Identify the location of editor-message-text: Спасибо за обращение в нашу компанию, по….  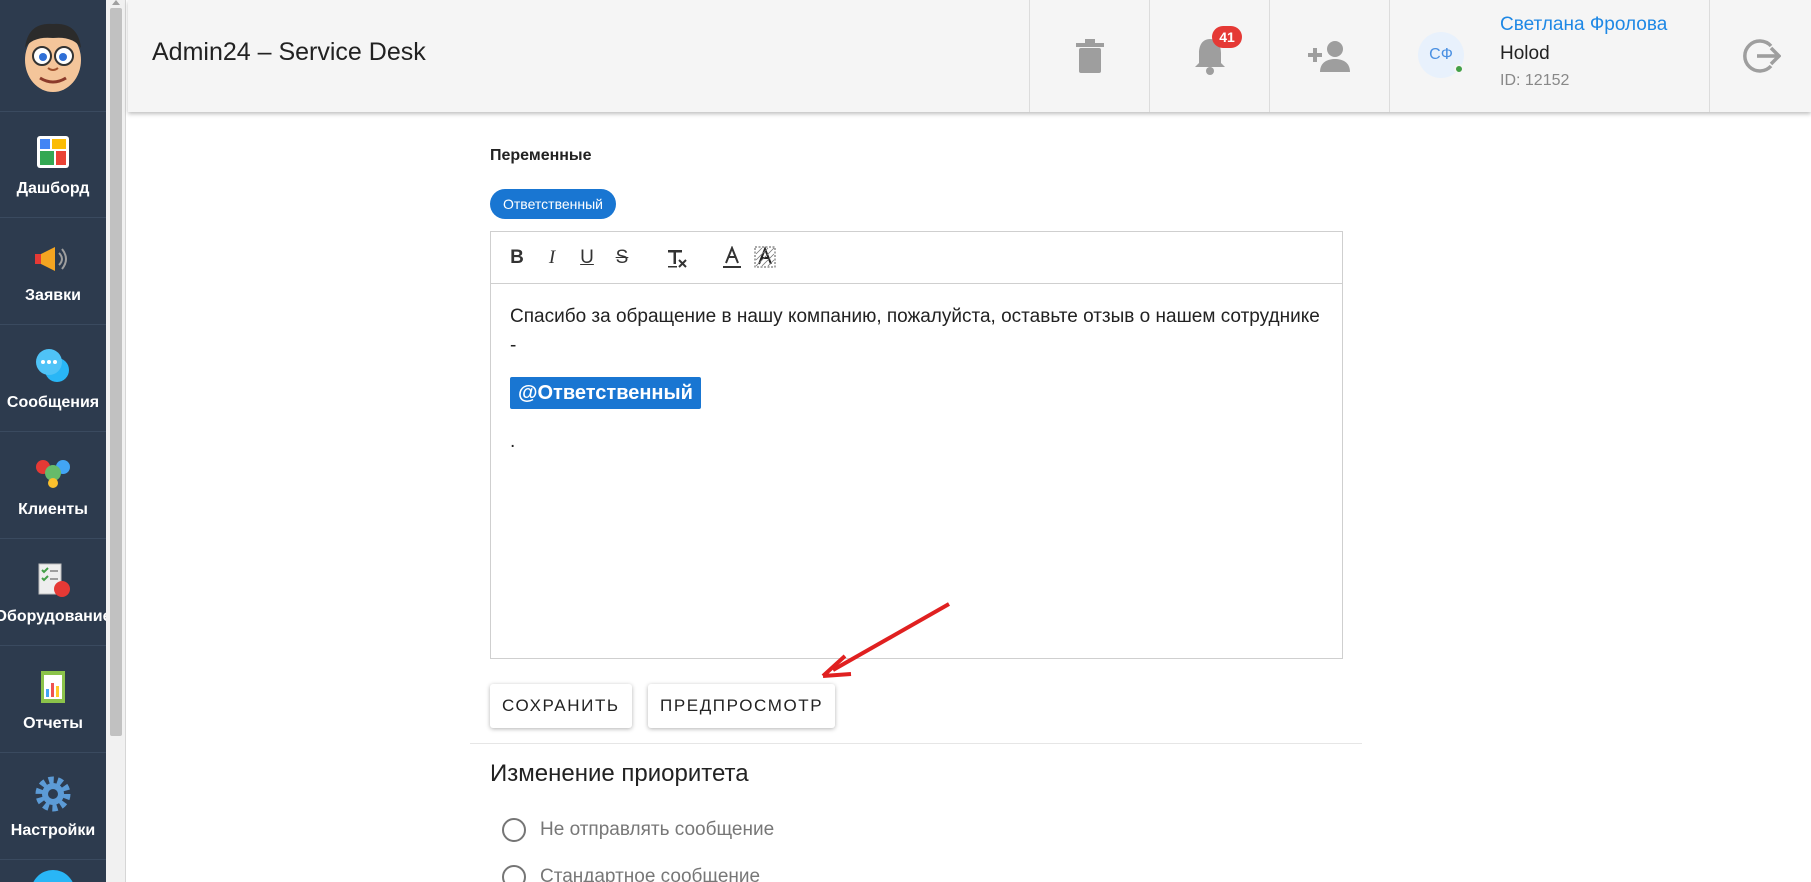
(915, 331).